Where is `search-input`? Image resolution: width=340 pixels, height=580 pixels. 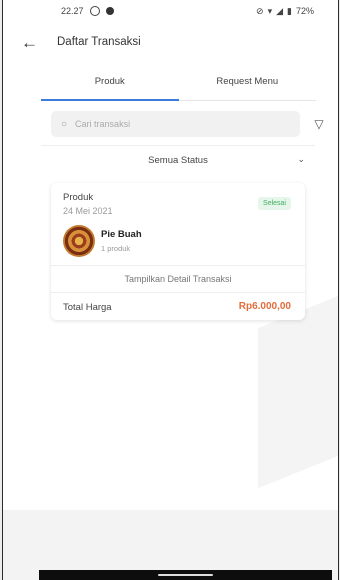
search-input is located at coordinates (150, 124).